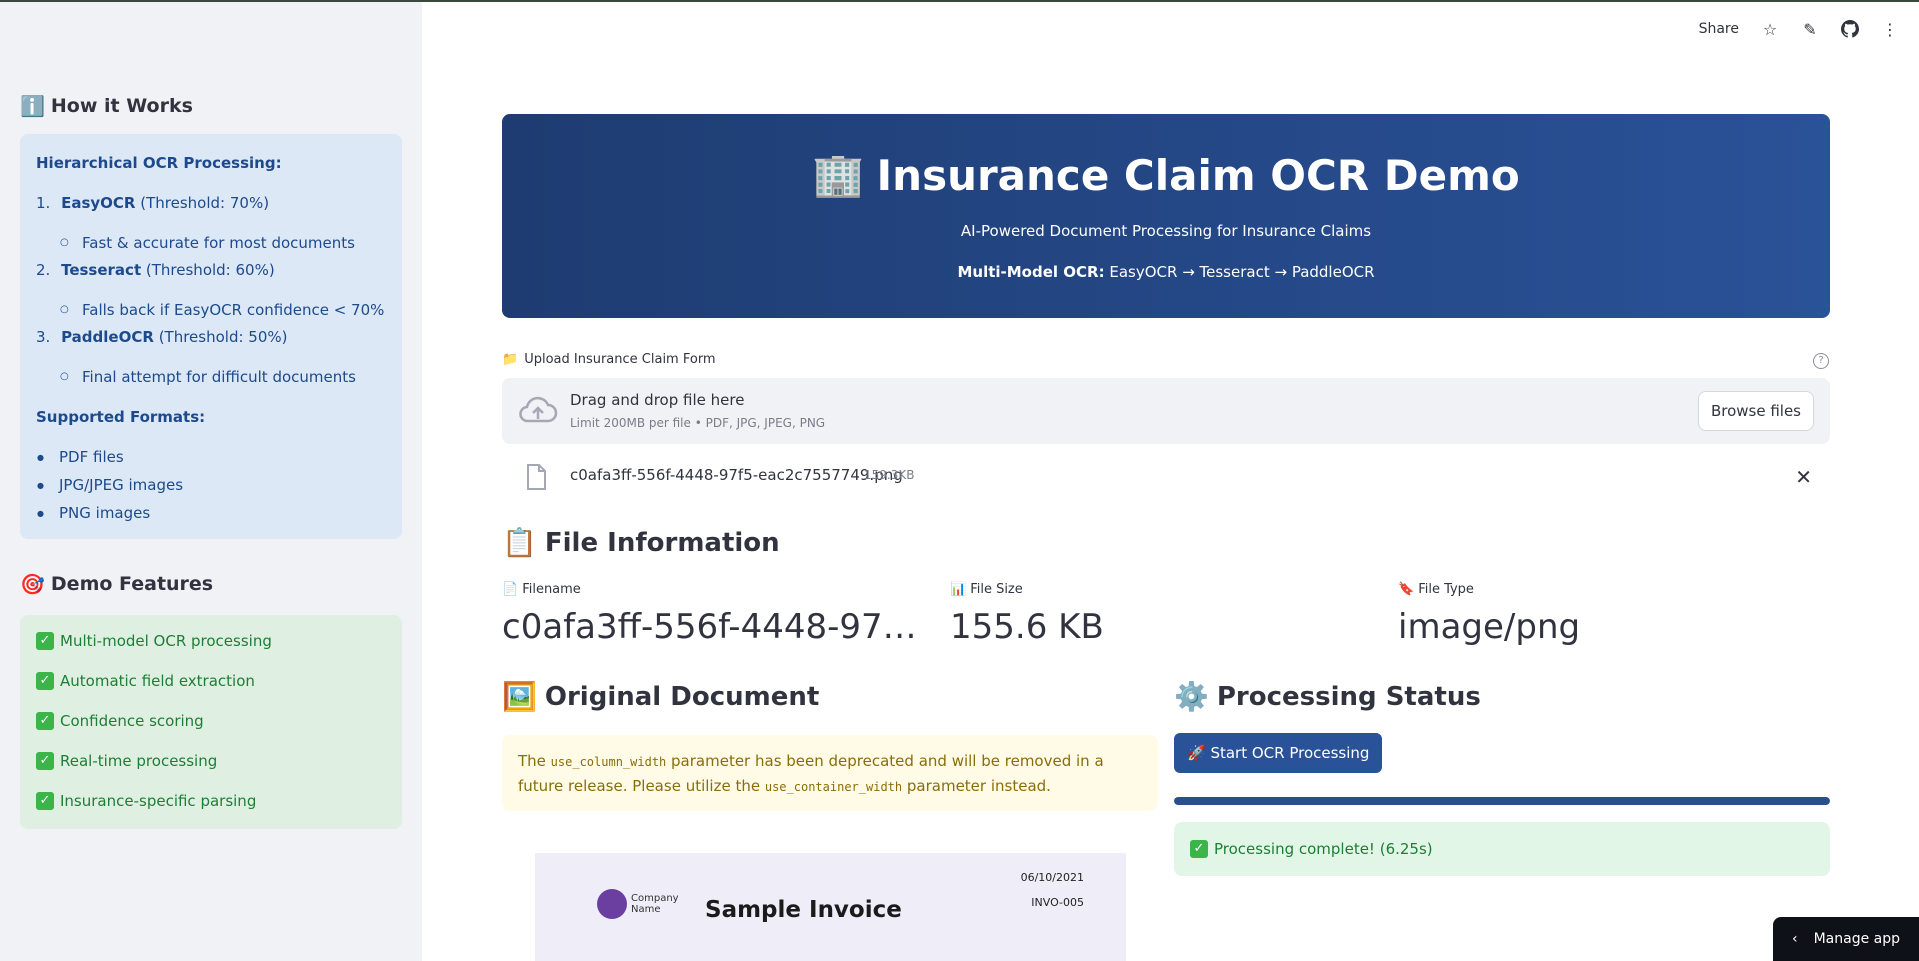  What do you see at coordinates (1191, 696) in the screenshot?
I see `gear-icon: ⚙️` at bounding box center [1191, 696].